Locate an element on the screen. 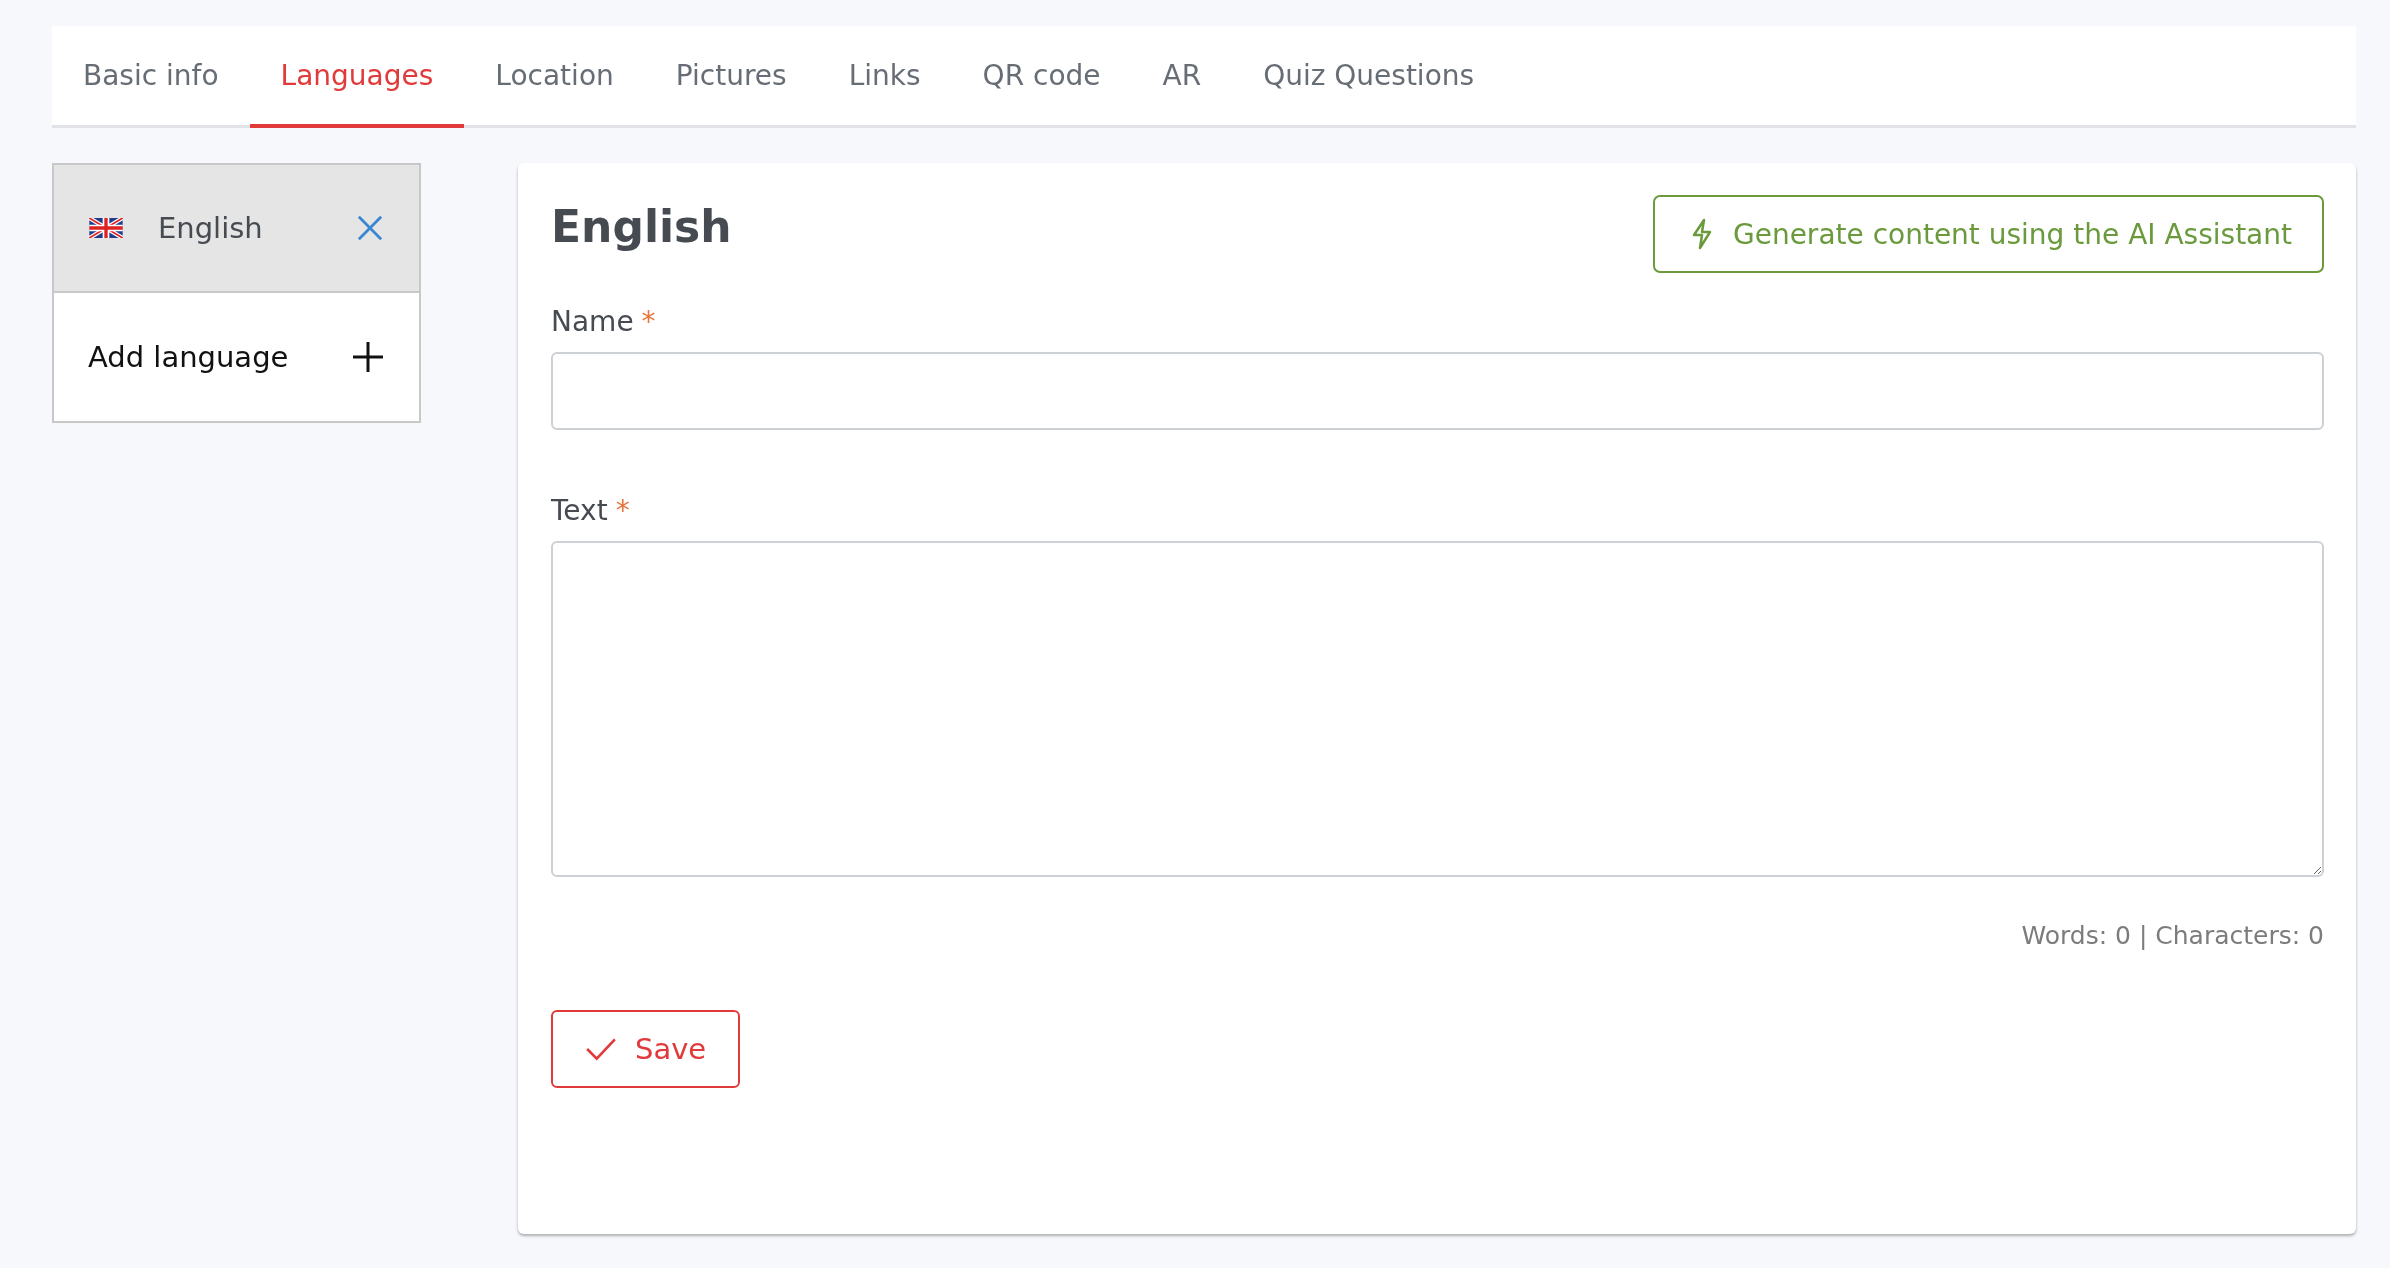 This screenshot has height=1268, width=2390. add-language-label: Add language is located at coordinates (188, 357).